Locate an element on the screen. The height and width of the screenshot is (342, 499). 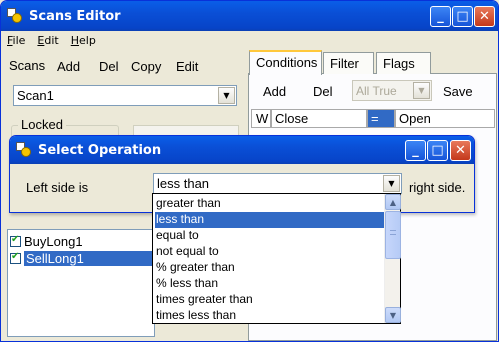
menu-file: File is located at coordinates (16, 40).